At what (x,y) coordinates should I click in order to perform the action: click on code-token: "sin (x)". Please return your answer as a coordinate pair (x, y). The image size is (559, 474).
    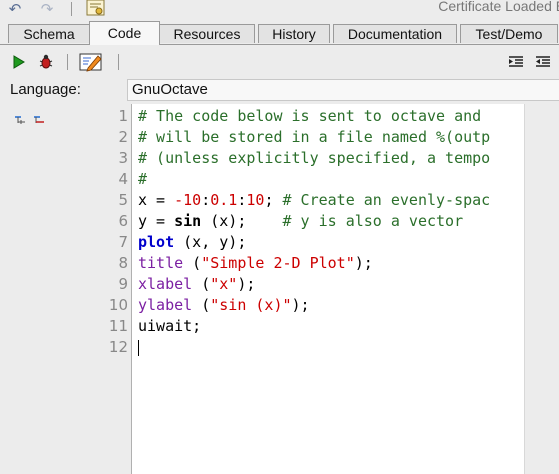
    Looking at the image, I should click on (251, 305).